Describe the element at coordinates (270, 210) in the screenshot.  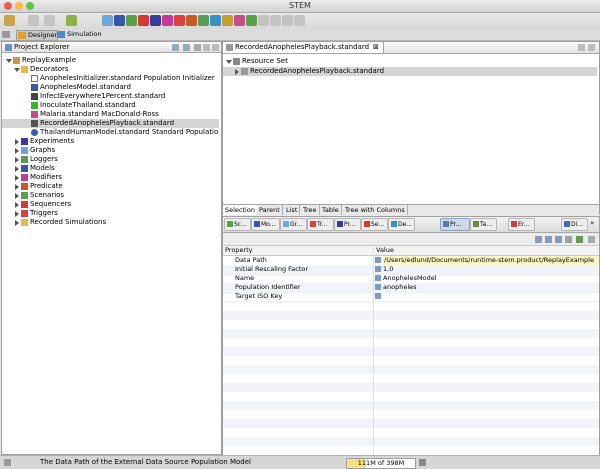
I see `page-tab-parent: Parent` at that location.